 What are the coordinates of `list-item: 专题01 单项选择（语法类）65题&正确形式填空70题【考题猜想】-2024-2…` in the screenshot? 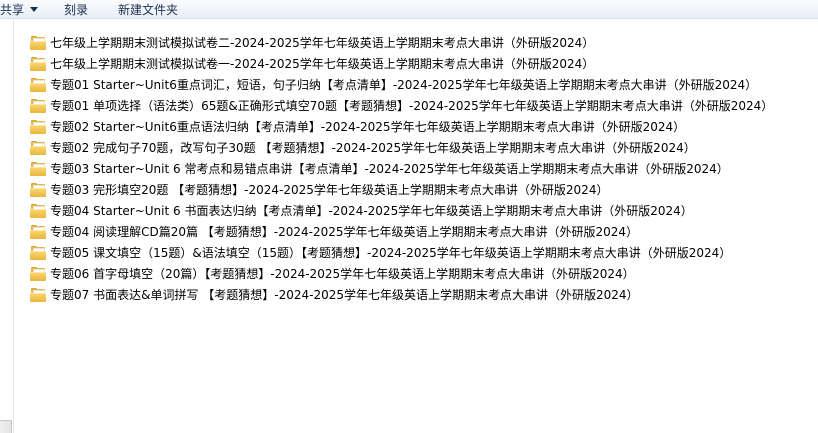 It's located at (401, 105).